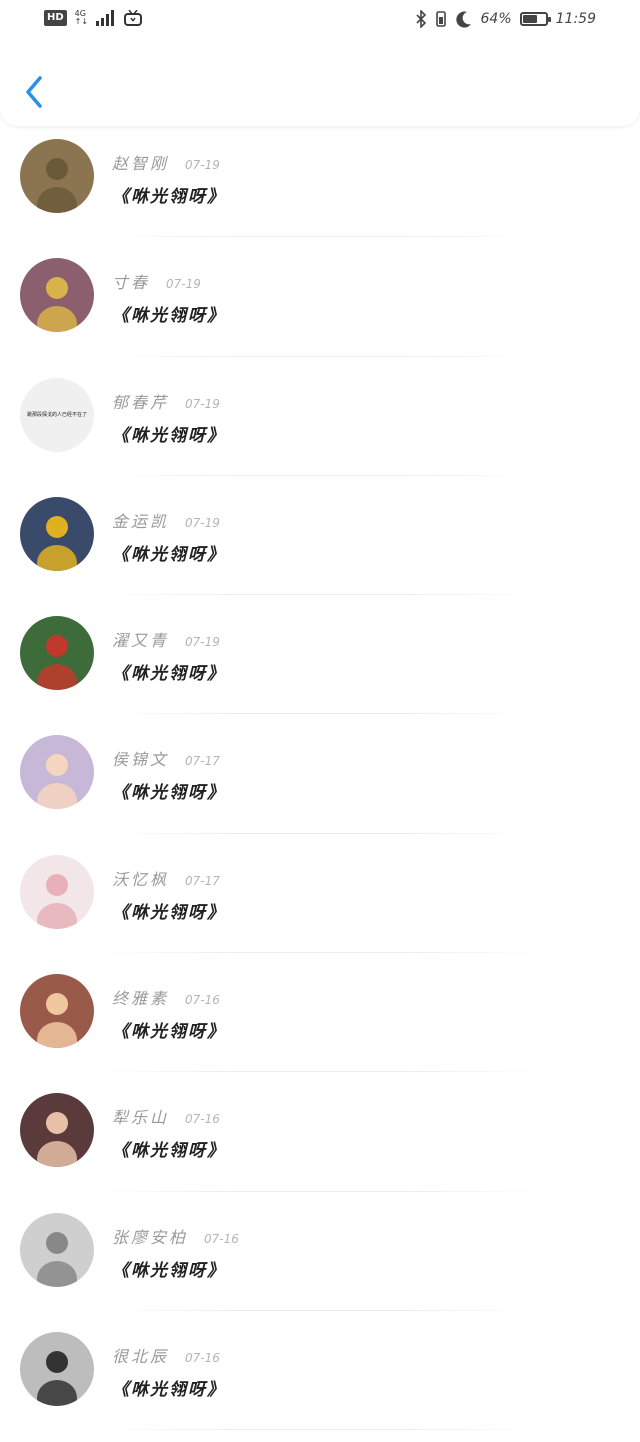 The image size is (640, 1442). I want to click on contact-meta: 寸春 07-19, so click(156, 281).